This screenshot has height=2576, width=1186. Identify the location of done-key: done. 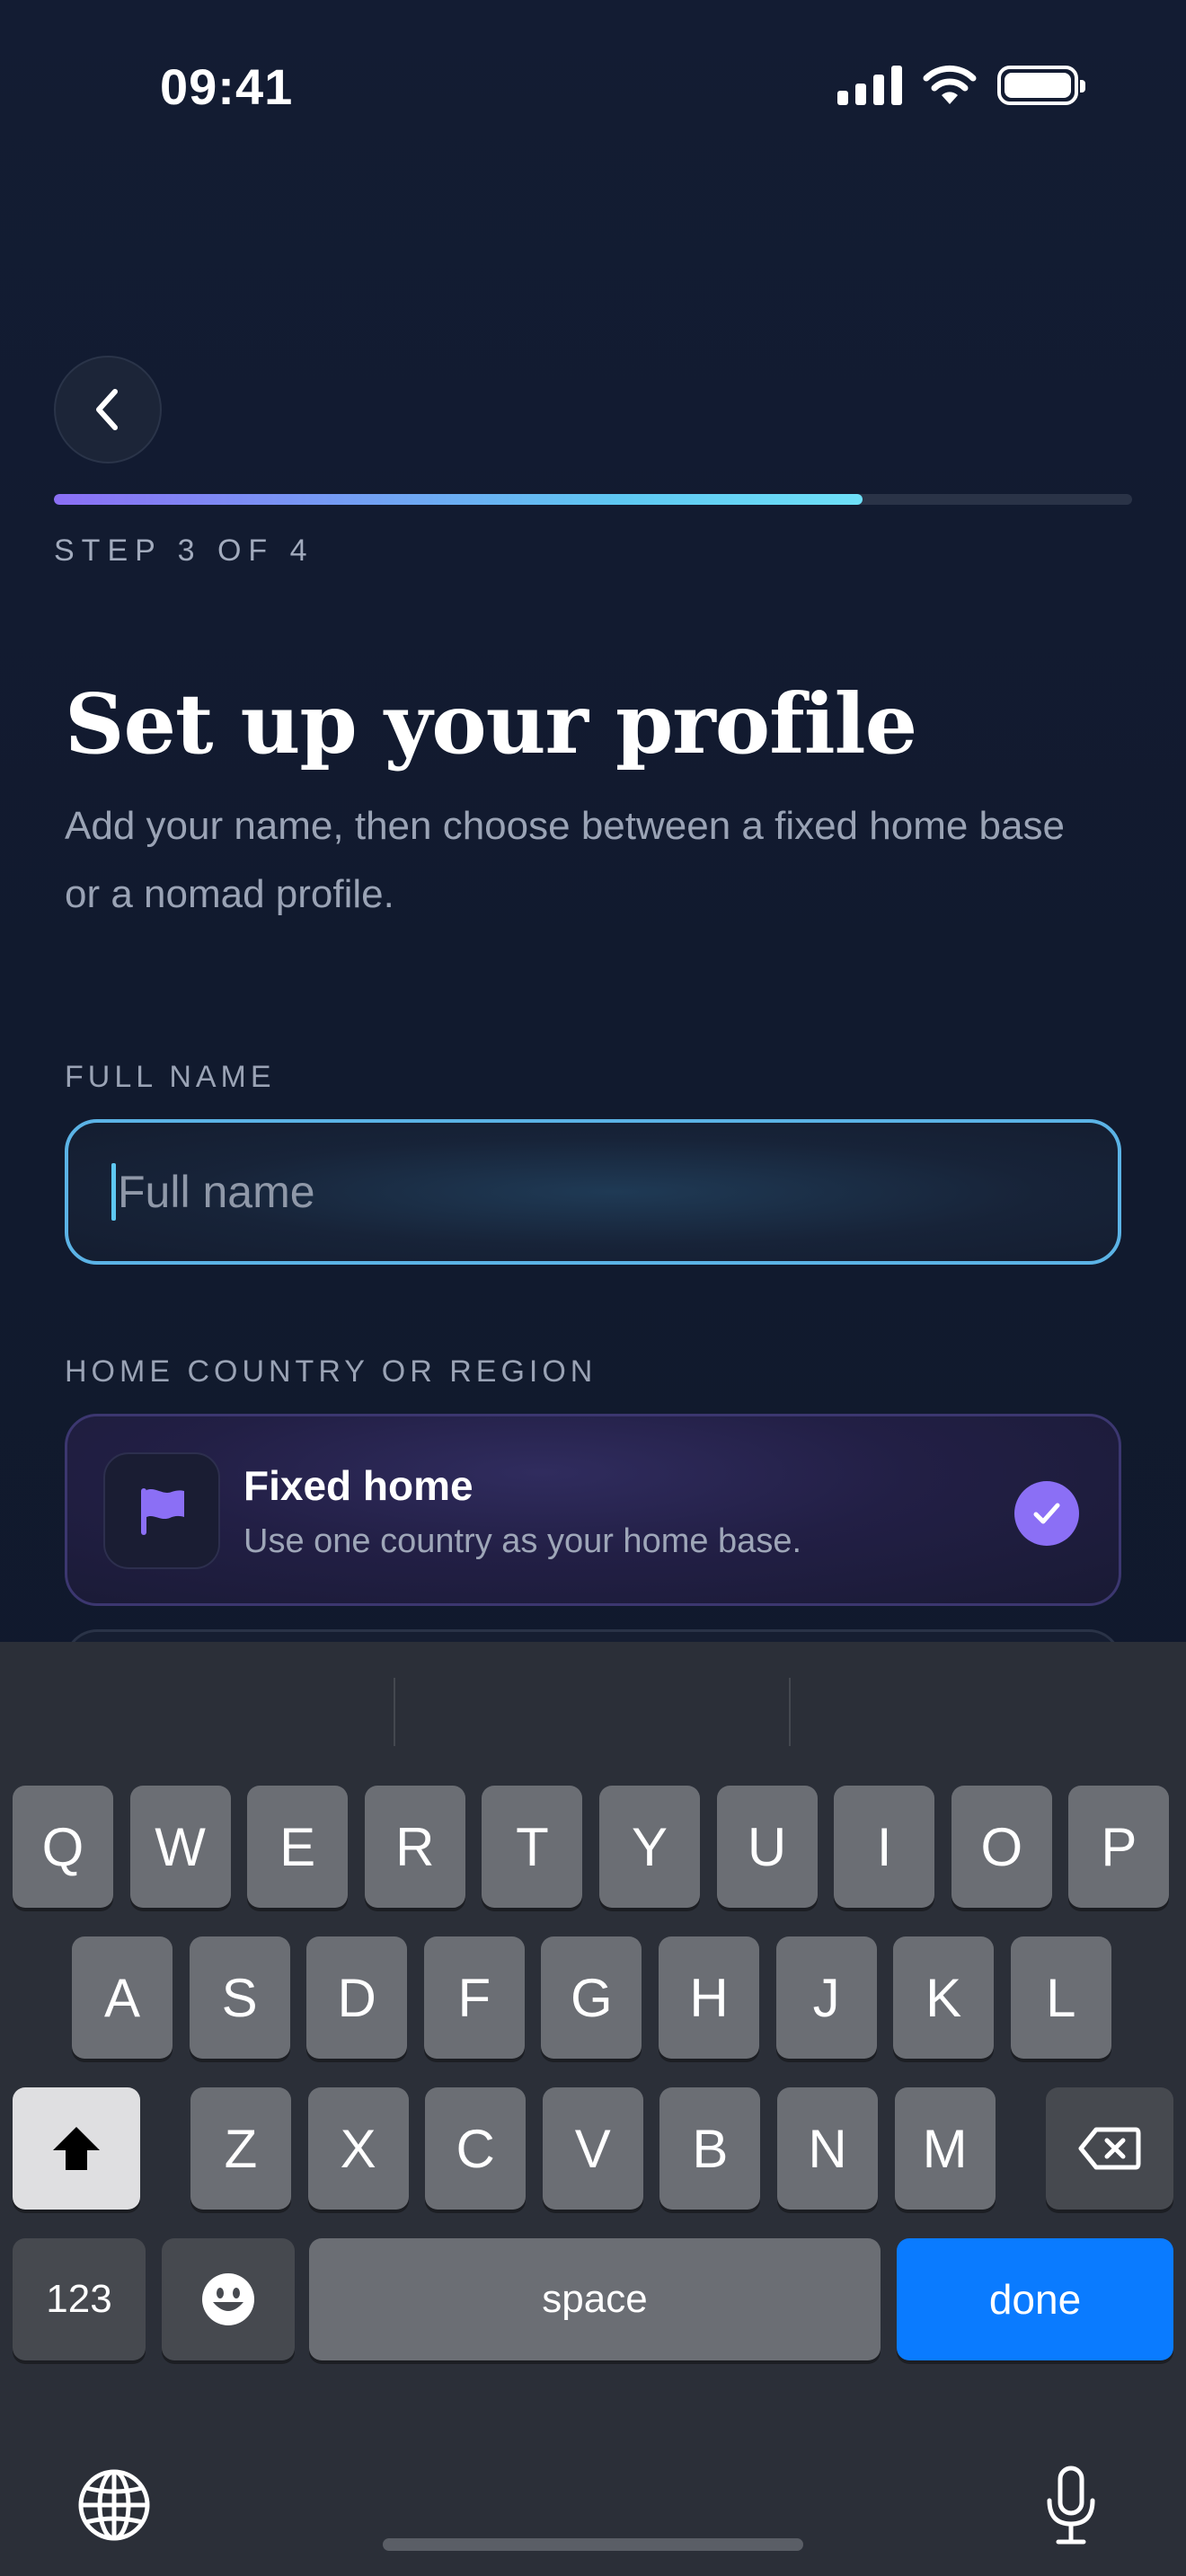
(1035, 2299).